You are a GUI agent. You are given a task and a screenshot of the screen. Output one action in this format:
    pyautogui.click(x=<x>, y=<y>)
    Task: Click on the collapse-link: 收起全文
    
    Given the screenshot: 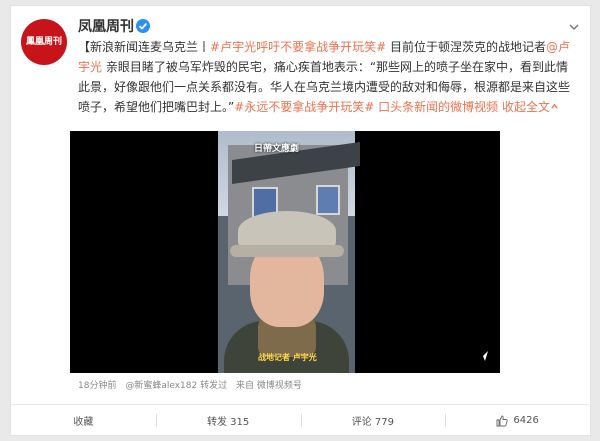 What is the action you would take?
    pyautogui.click(x=526, y=107)
    